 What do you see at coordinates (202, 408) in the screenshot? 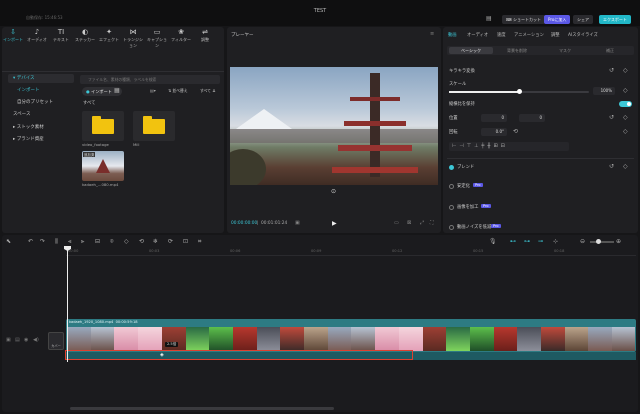
I see `timeline-scrollbar` at bounding box center [202, 408].